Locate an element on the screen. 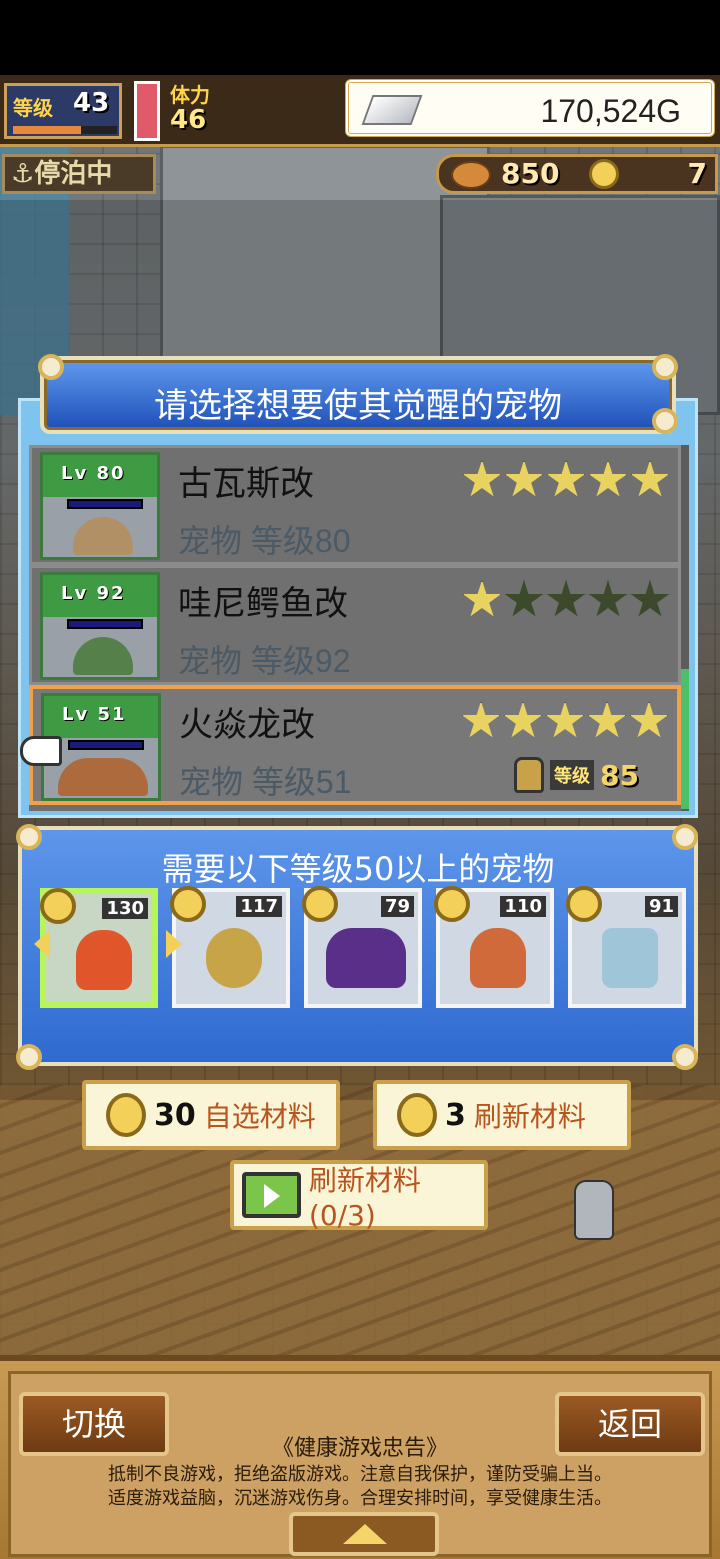 This screenshot has width=720, height=1559. refresh-label: 刷新材料 is located at coordinates (529, 1116).